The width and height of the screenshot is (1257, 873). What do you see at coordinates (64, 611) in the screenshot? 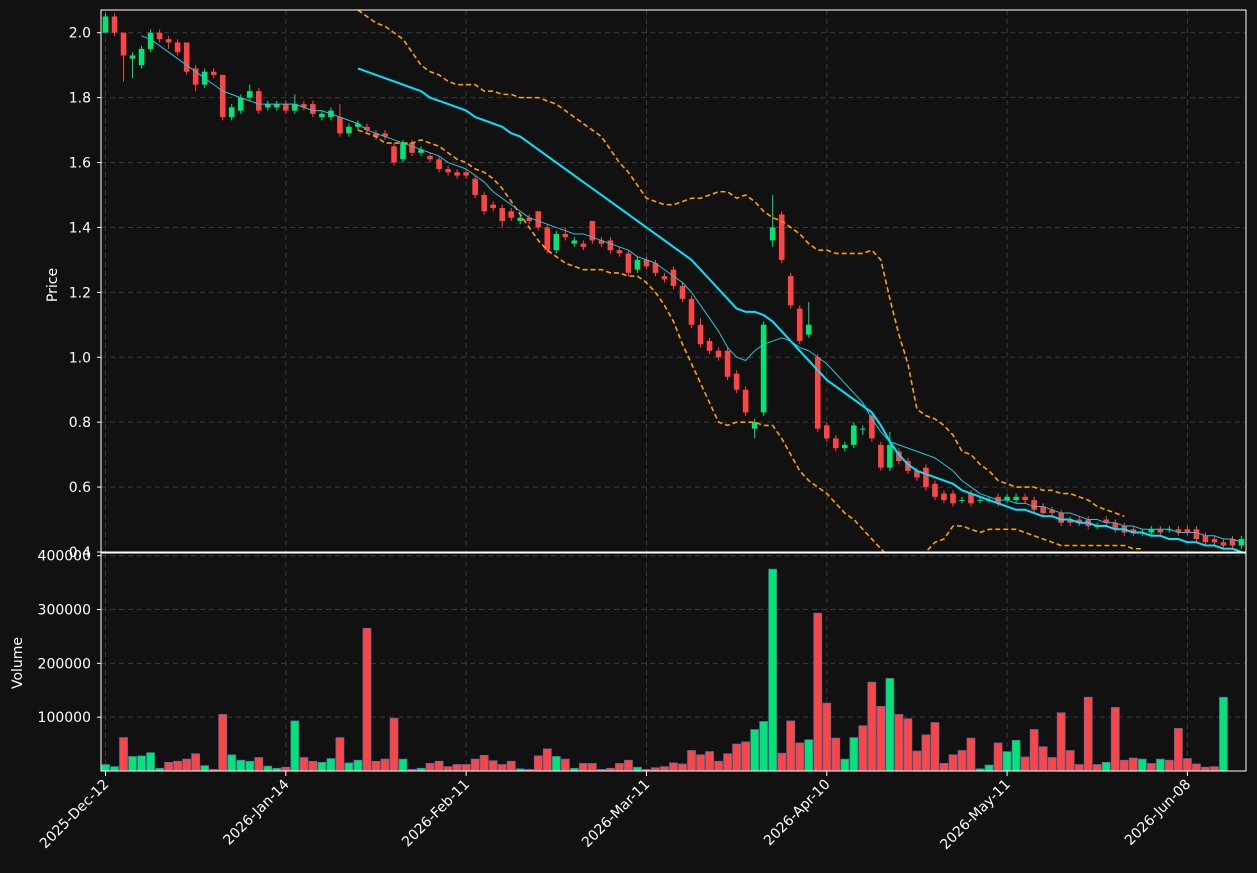
I see `volume-tick-label: 300000` at bounding box center [64, 611].